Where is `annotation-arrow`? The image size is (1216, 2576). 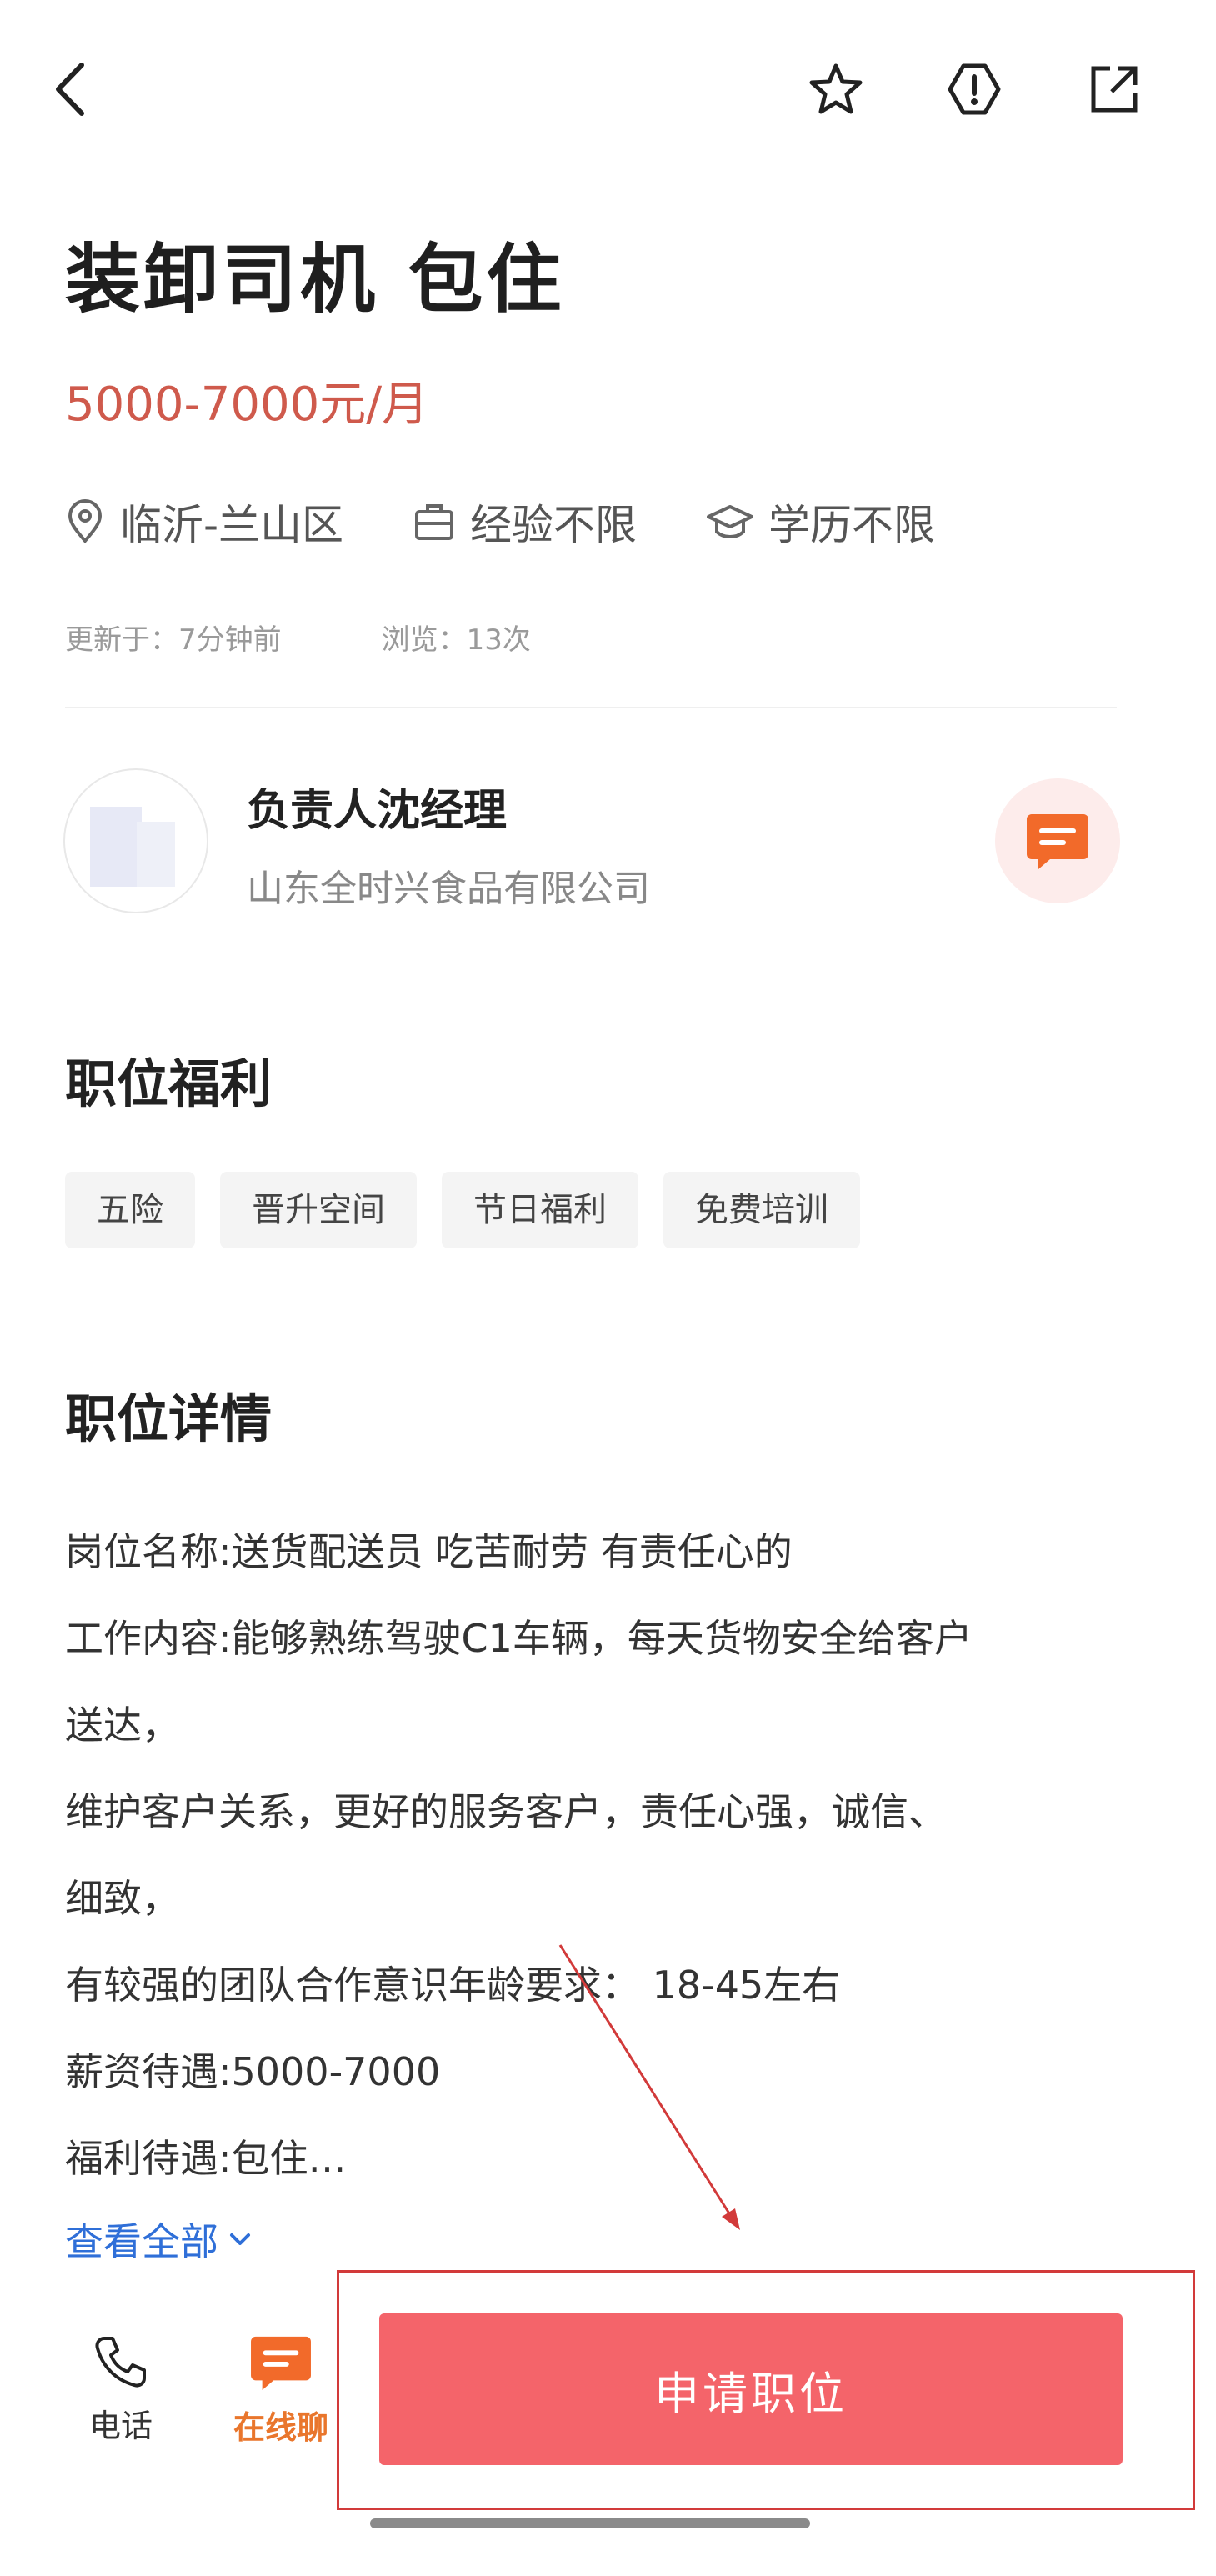 annotation-arrow is located at coordinates (649, 2087).